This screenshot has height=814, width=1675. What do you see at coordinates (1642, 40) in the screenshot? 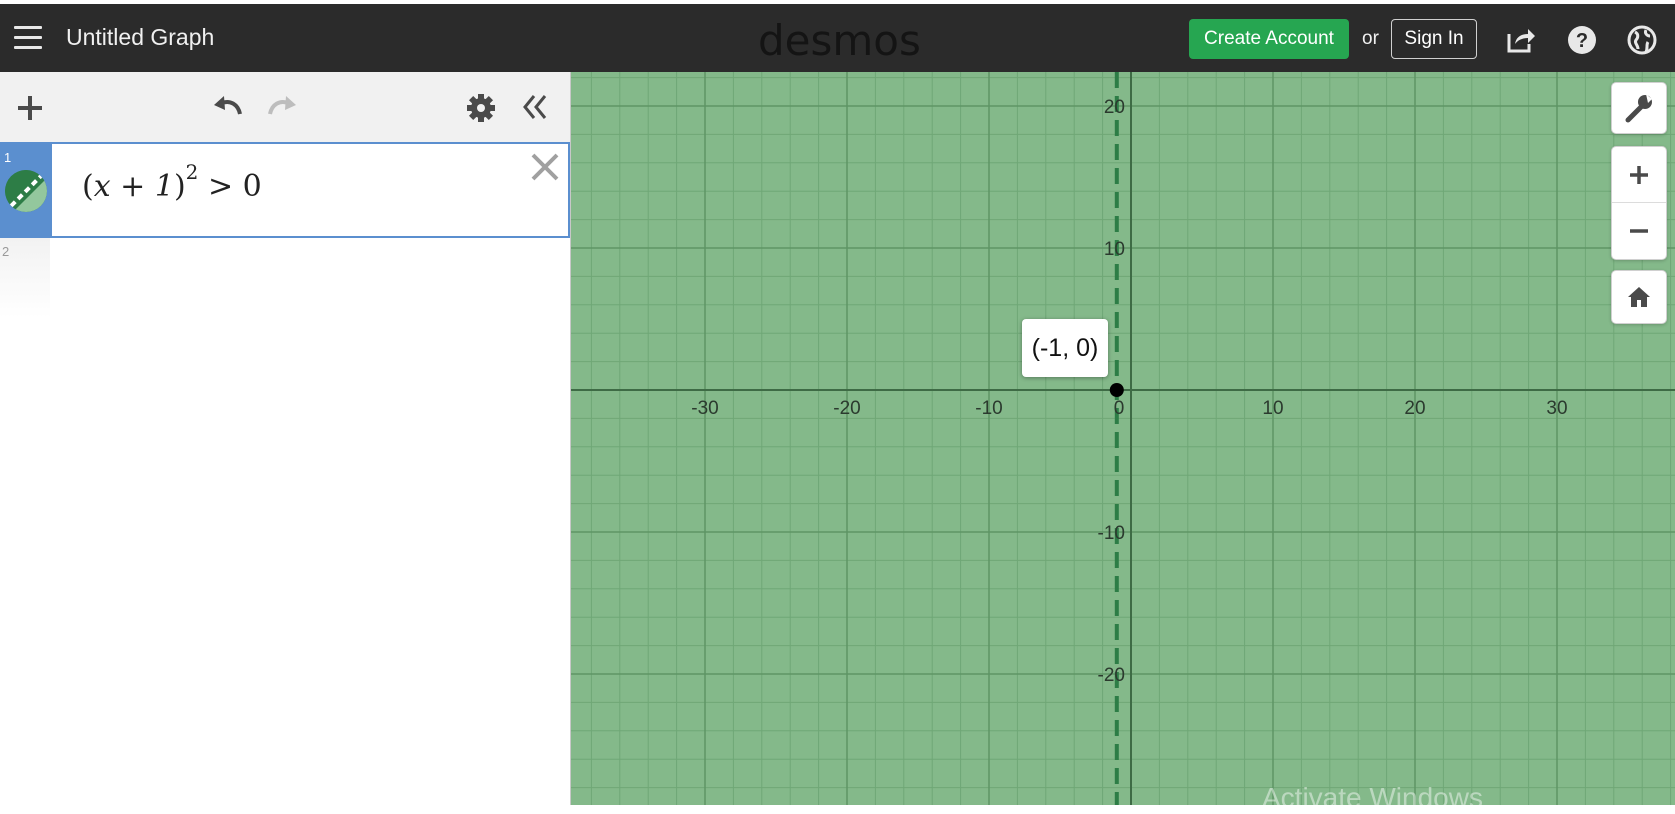
I see `globe-icon` at bounding box center [1642, 40].